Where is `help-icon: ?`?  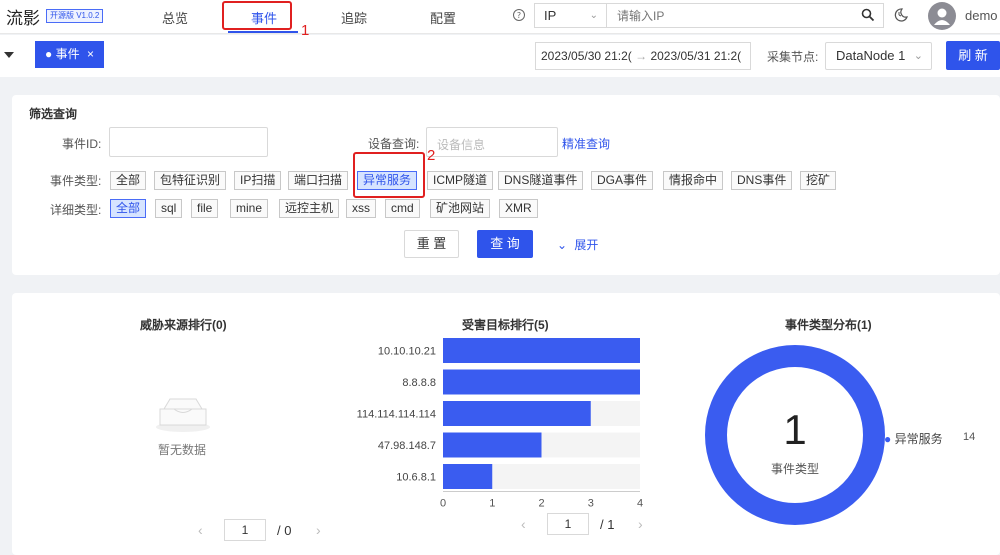
help-icon: ? is located at coordinates (519, 15).